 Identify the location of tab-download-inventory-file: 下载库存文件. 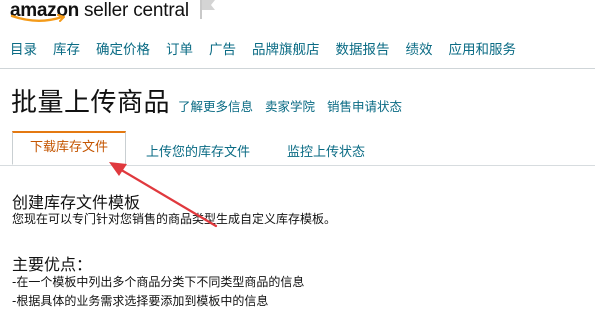
(69, 148).